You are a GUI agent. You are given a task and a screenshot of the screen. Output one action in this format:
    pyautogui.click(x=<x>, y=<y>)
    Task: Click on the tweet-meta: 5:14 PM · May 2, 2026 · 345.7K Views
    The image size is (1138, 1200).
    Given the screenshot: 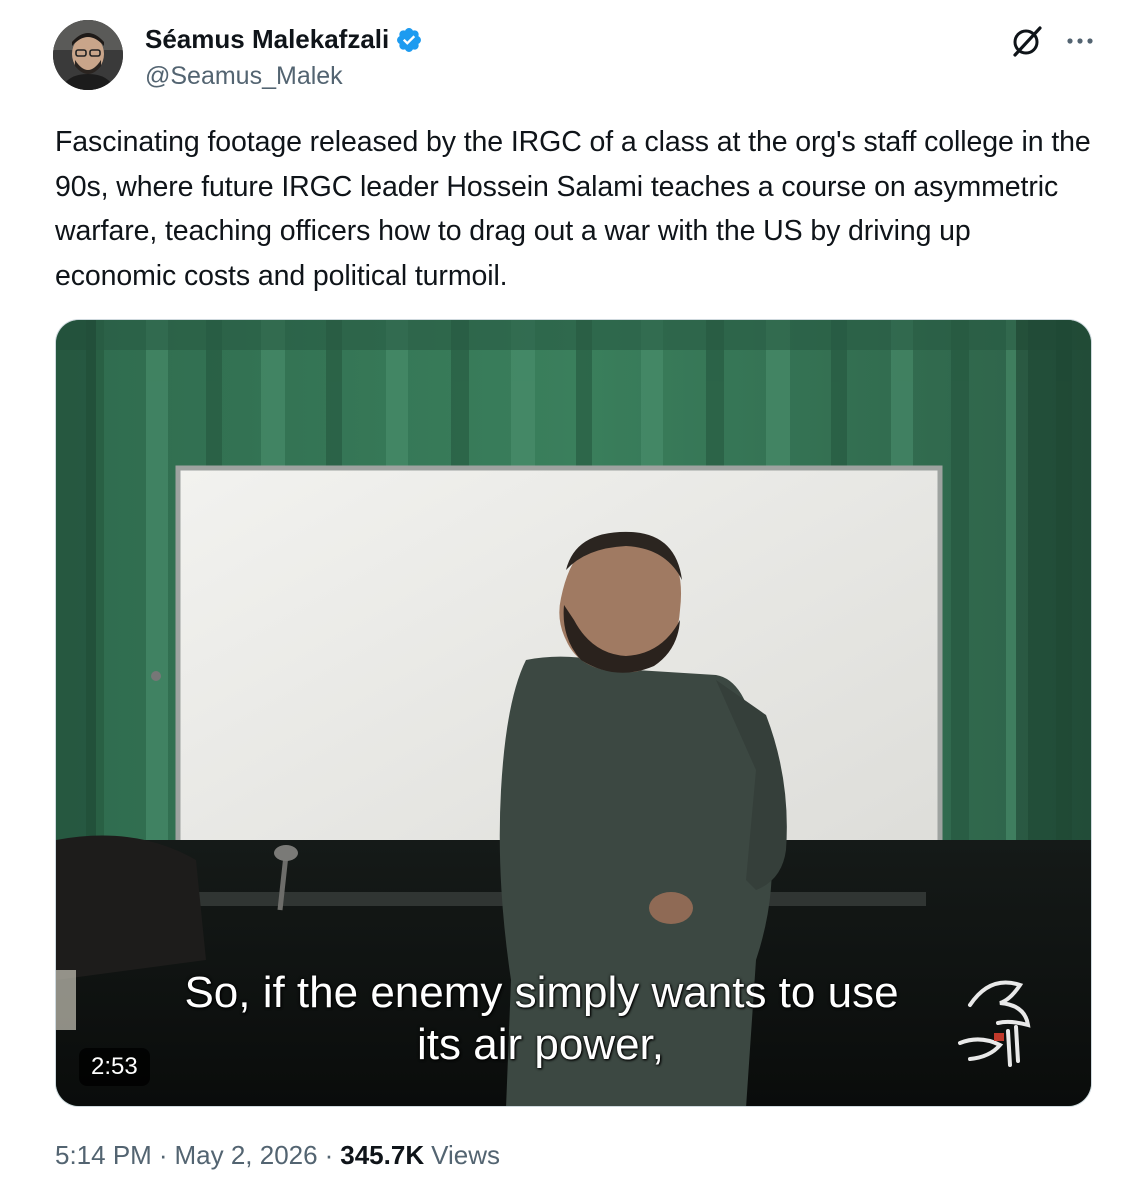 What is the action you would take?
    pyautogui.click(x=277, y=1155)
    